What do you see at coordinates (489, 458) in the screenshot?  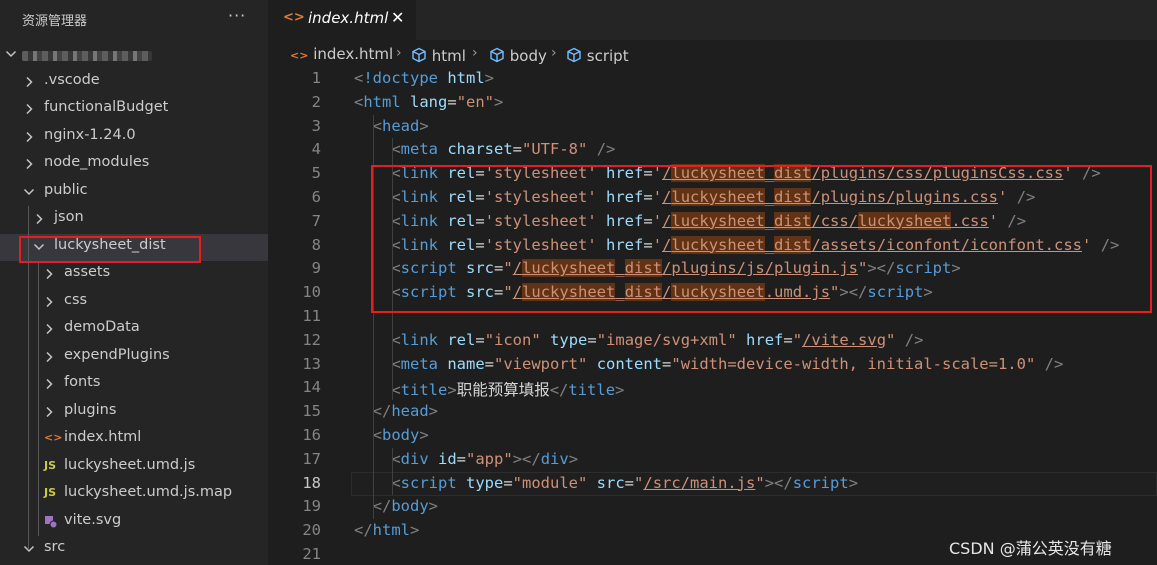 I see `code-token: "app"` at bounding box center [489, 458].